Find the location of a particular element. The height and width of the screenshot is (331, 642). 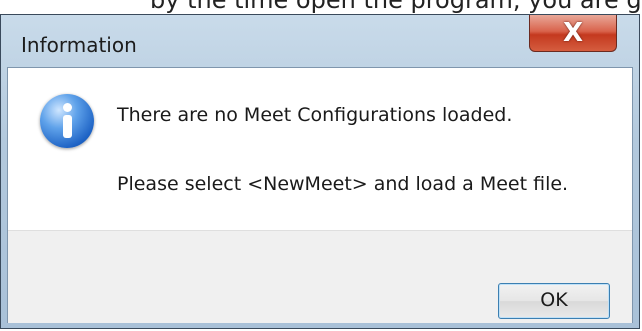

close-button: X is located at coordinates (573, 33).